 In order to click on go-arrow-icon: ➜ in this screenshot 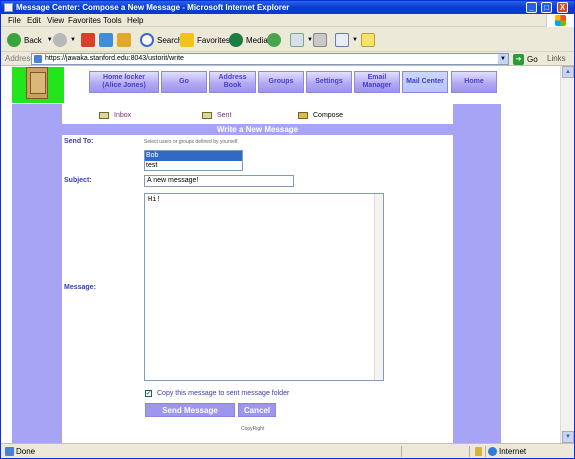, I will do `click(518, 59)`.